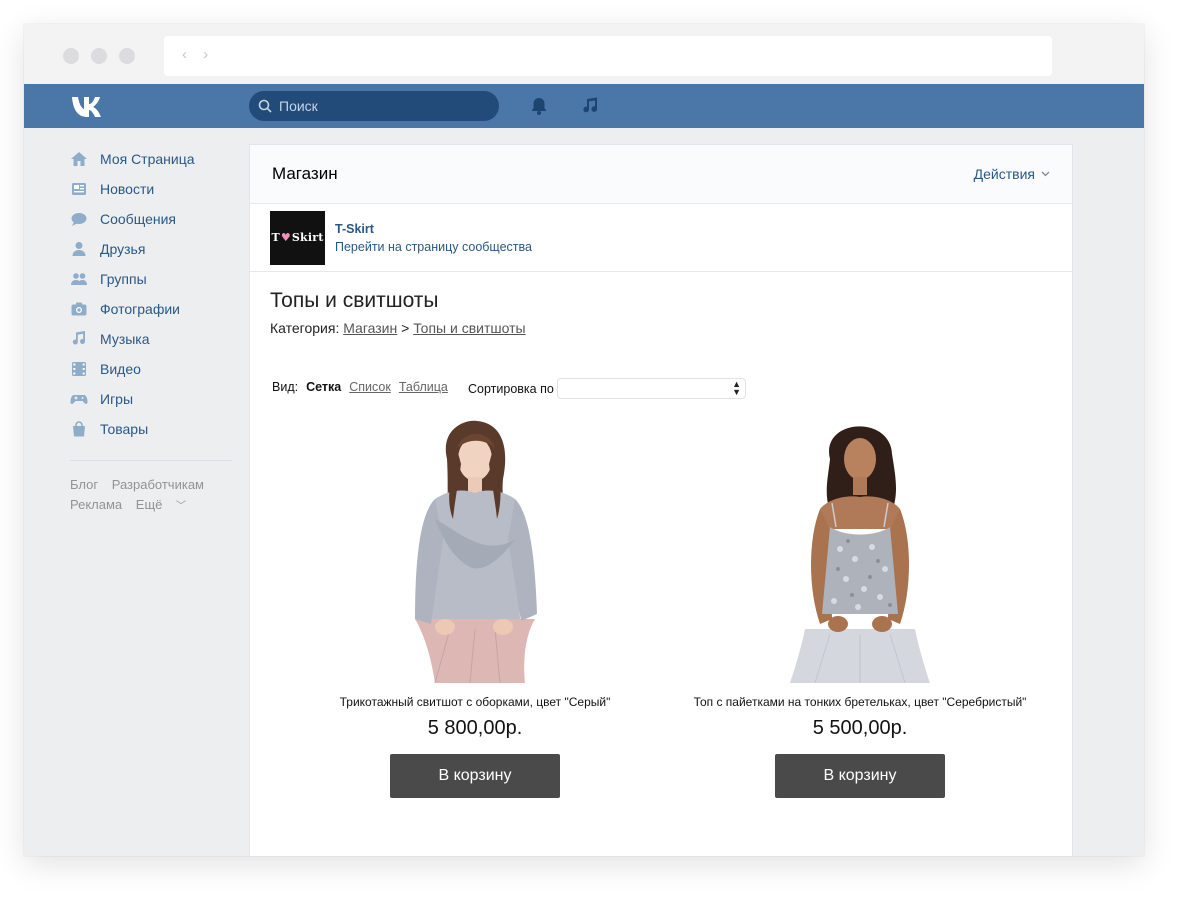  Describe the element at coordinates (151, 369) in the screenshot. I see `sidebar-item-video: Видео` at that location.